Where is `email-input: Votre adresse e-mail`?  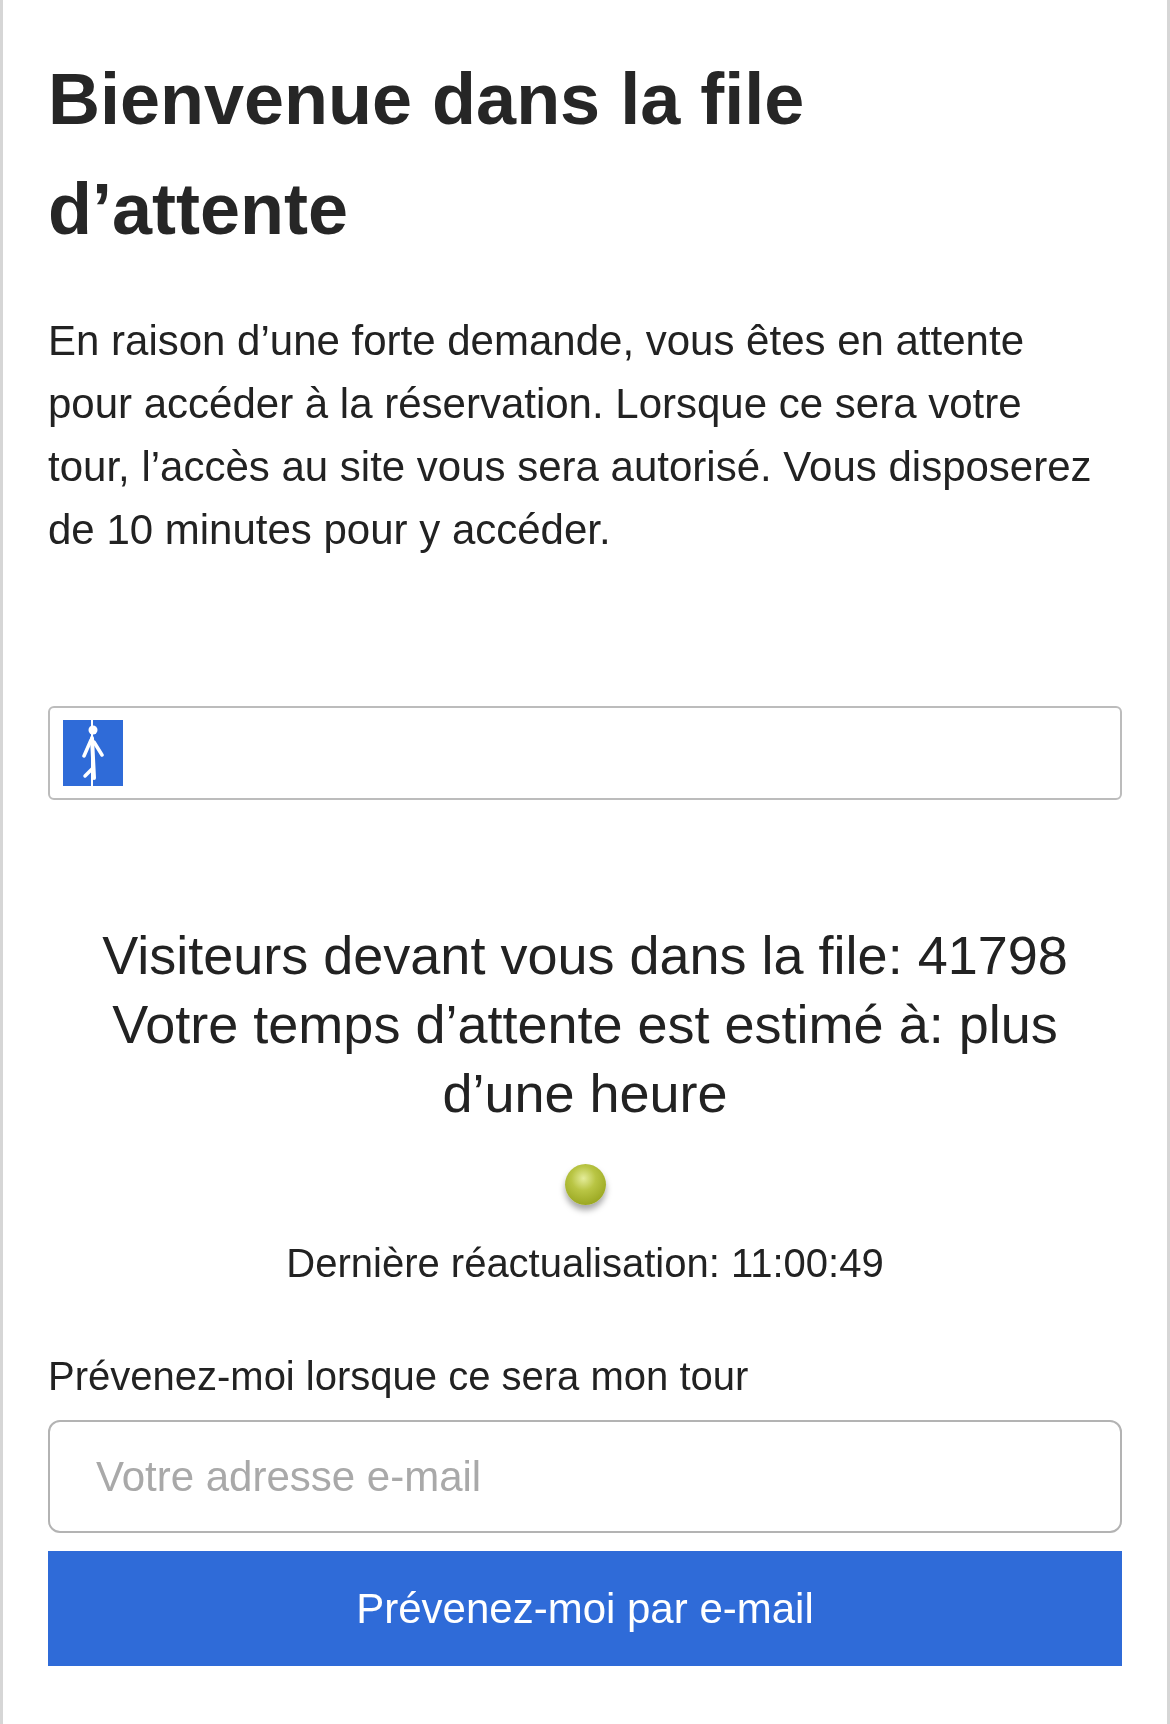 email-input: Votre adresse e-mail is located at coordinates (585, 1476).